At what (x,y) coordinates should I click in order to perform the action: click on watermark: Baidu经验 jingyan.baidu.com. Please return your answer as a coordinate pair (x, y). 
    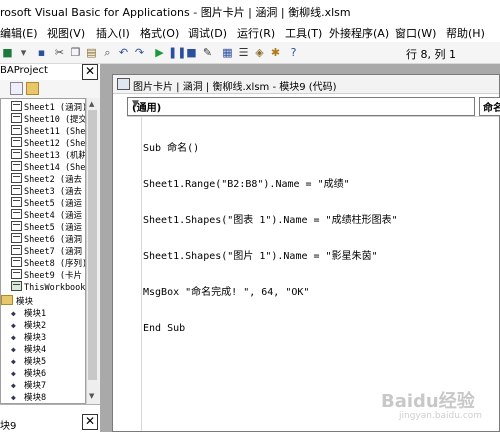
    Looking at the image, I should click on (436, 405).